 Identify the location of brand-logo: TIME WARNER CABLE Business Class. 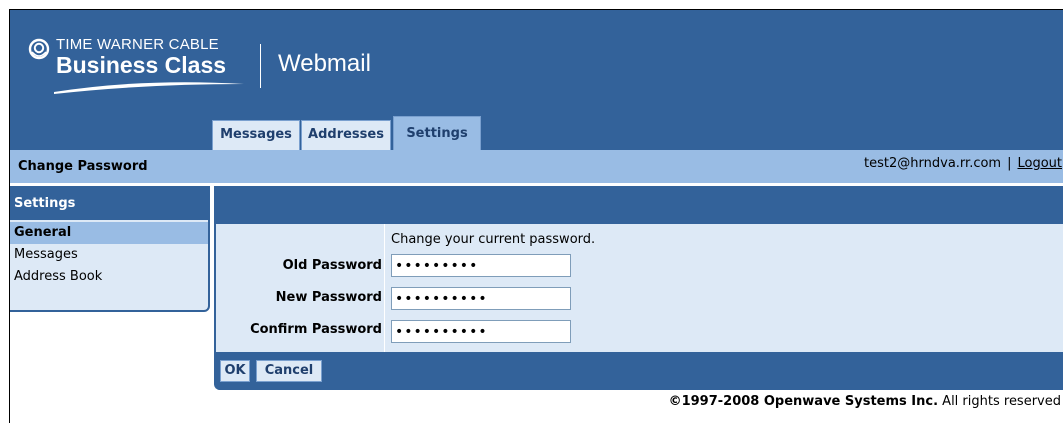
(138, 67).